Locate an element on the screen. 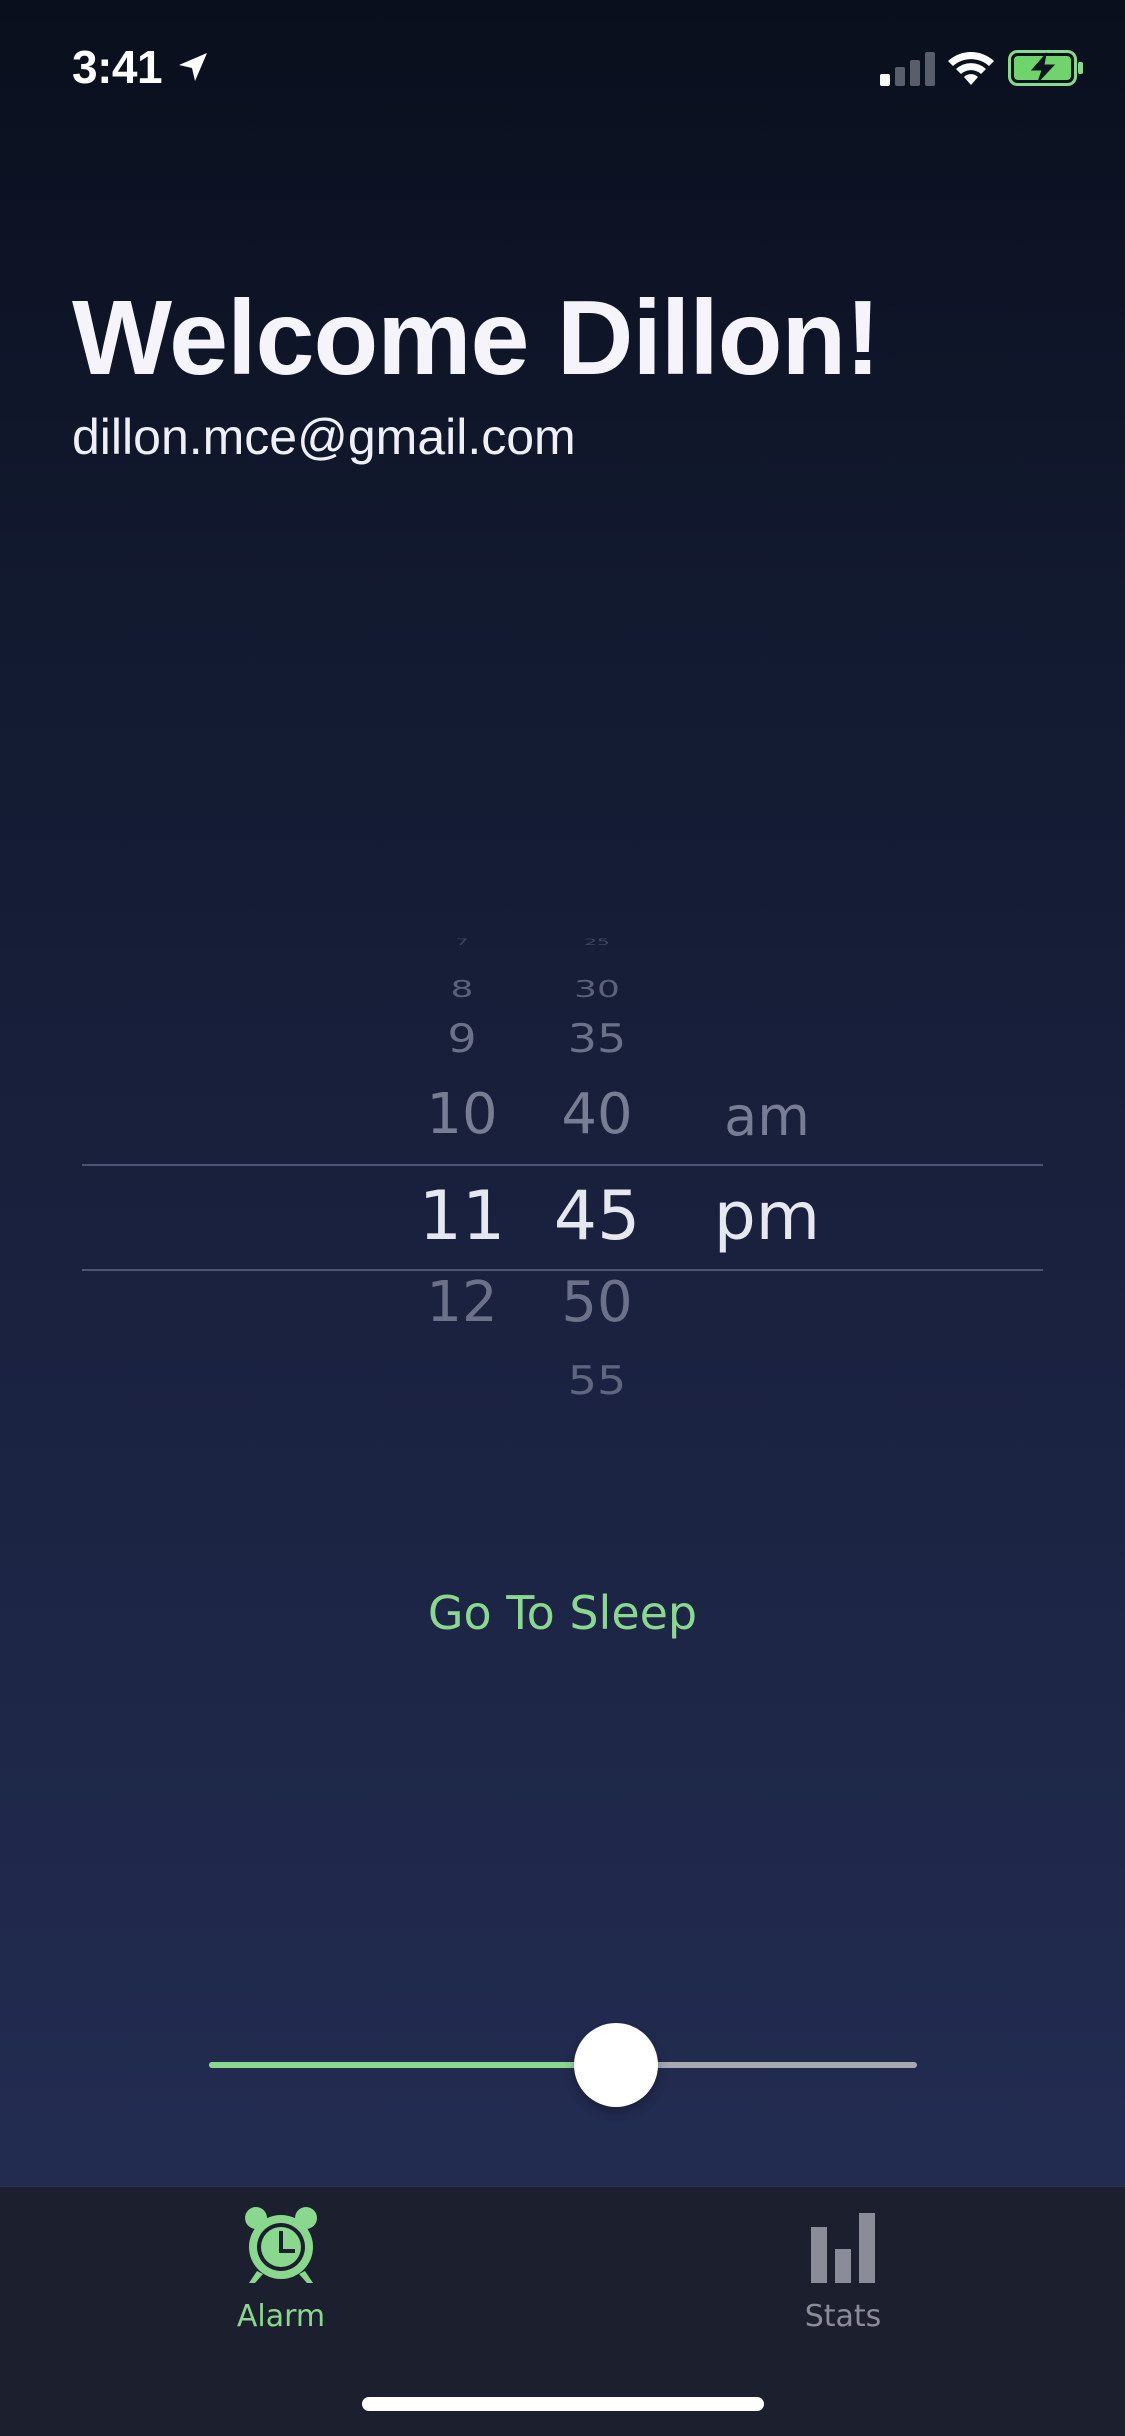  tab-alarm: Alarm is located at coordinates (281, 2273).